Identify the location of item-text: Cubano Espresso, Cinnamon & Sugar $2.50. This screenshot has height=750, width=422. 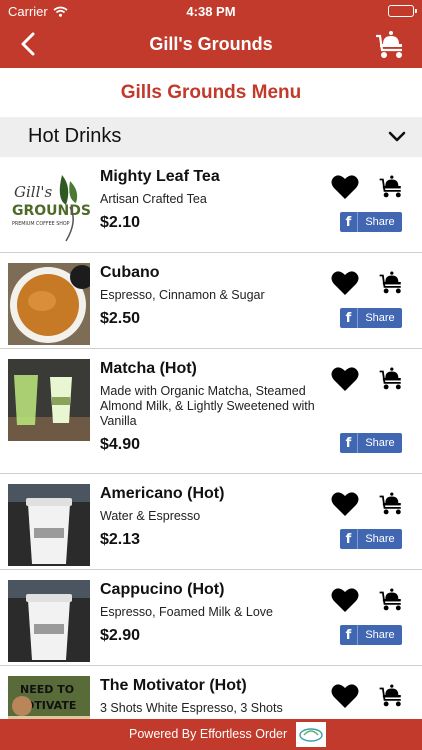
(207, 295).